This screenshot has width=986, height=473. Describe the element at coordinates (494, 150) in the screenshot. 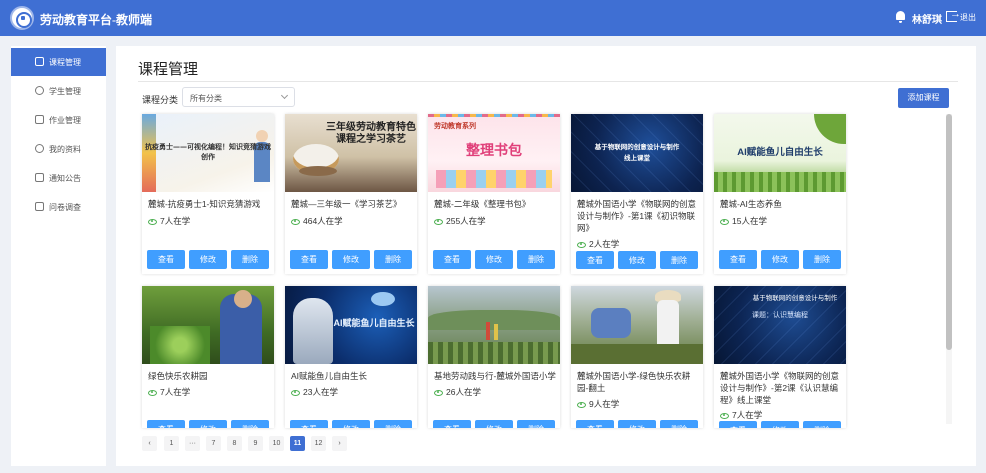

I see `thumbnail-caption: 整理书包` at that location.